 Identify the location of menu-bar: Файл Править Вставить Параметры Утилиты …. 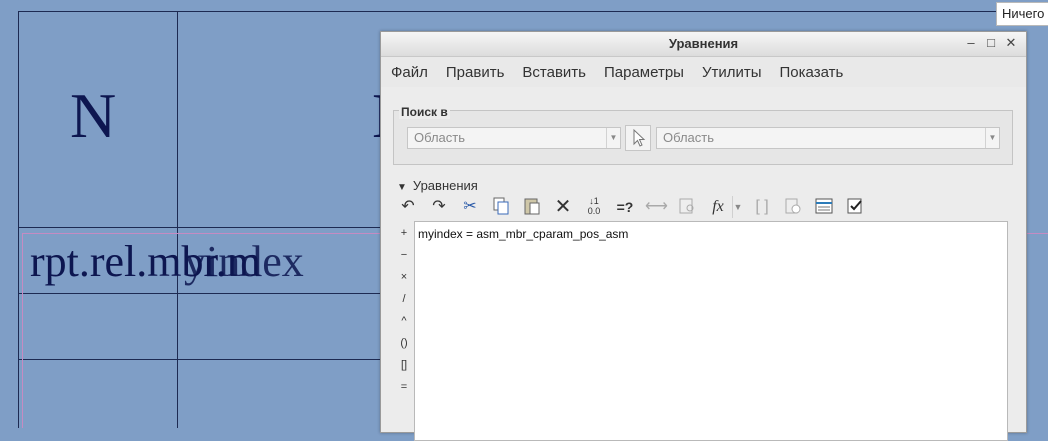
(703, 72).